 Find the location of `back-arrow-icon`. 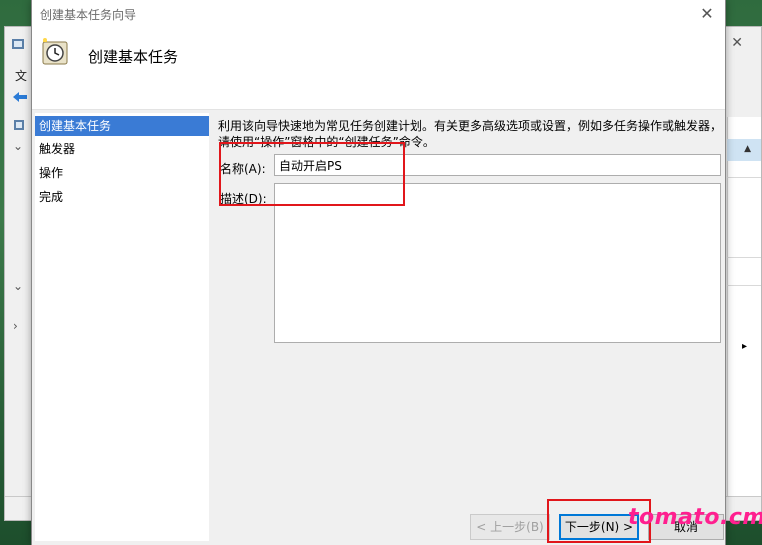

back-arrow-icon is located at coordinates (20, 97).